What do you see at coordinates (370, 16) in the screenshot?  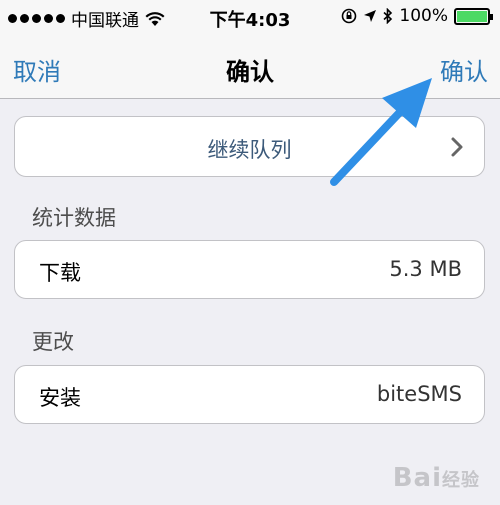 I see `location-icon` at bounding box center [370, 16].